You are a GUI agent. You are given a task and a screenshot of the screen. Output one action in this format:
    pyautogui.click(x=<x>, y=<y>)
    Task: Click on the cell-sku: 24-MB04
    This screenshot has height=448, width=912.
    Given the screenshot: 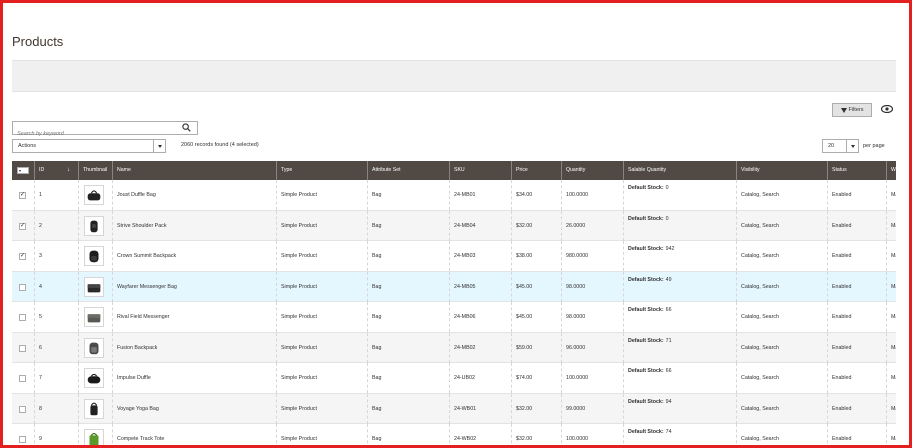 What is the action you would take?
    pyautogui.click(x=480, y=225)
    